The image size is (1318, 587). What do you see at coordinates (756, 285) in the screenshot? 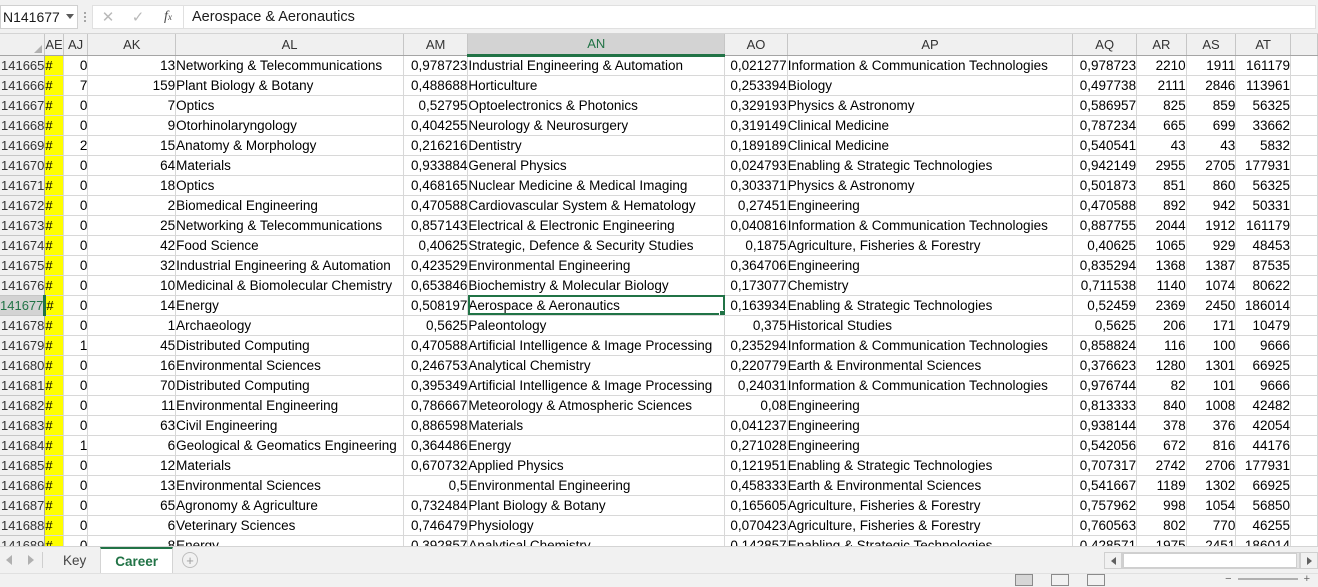
I see `cell-ao-141676: 0,173077` at bounding box center [756, 285].